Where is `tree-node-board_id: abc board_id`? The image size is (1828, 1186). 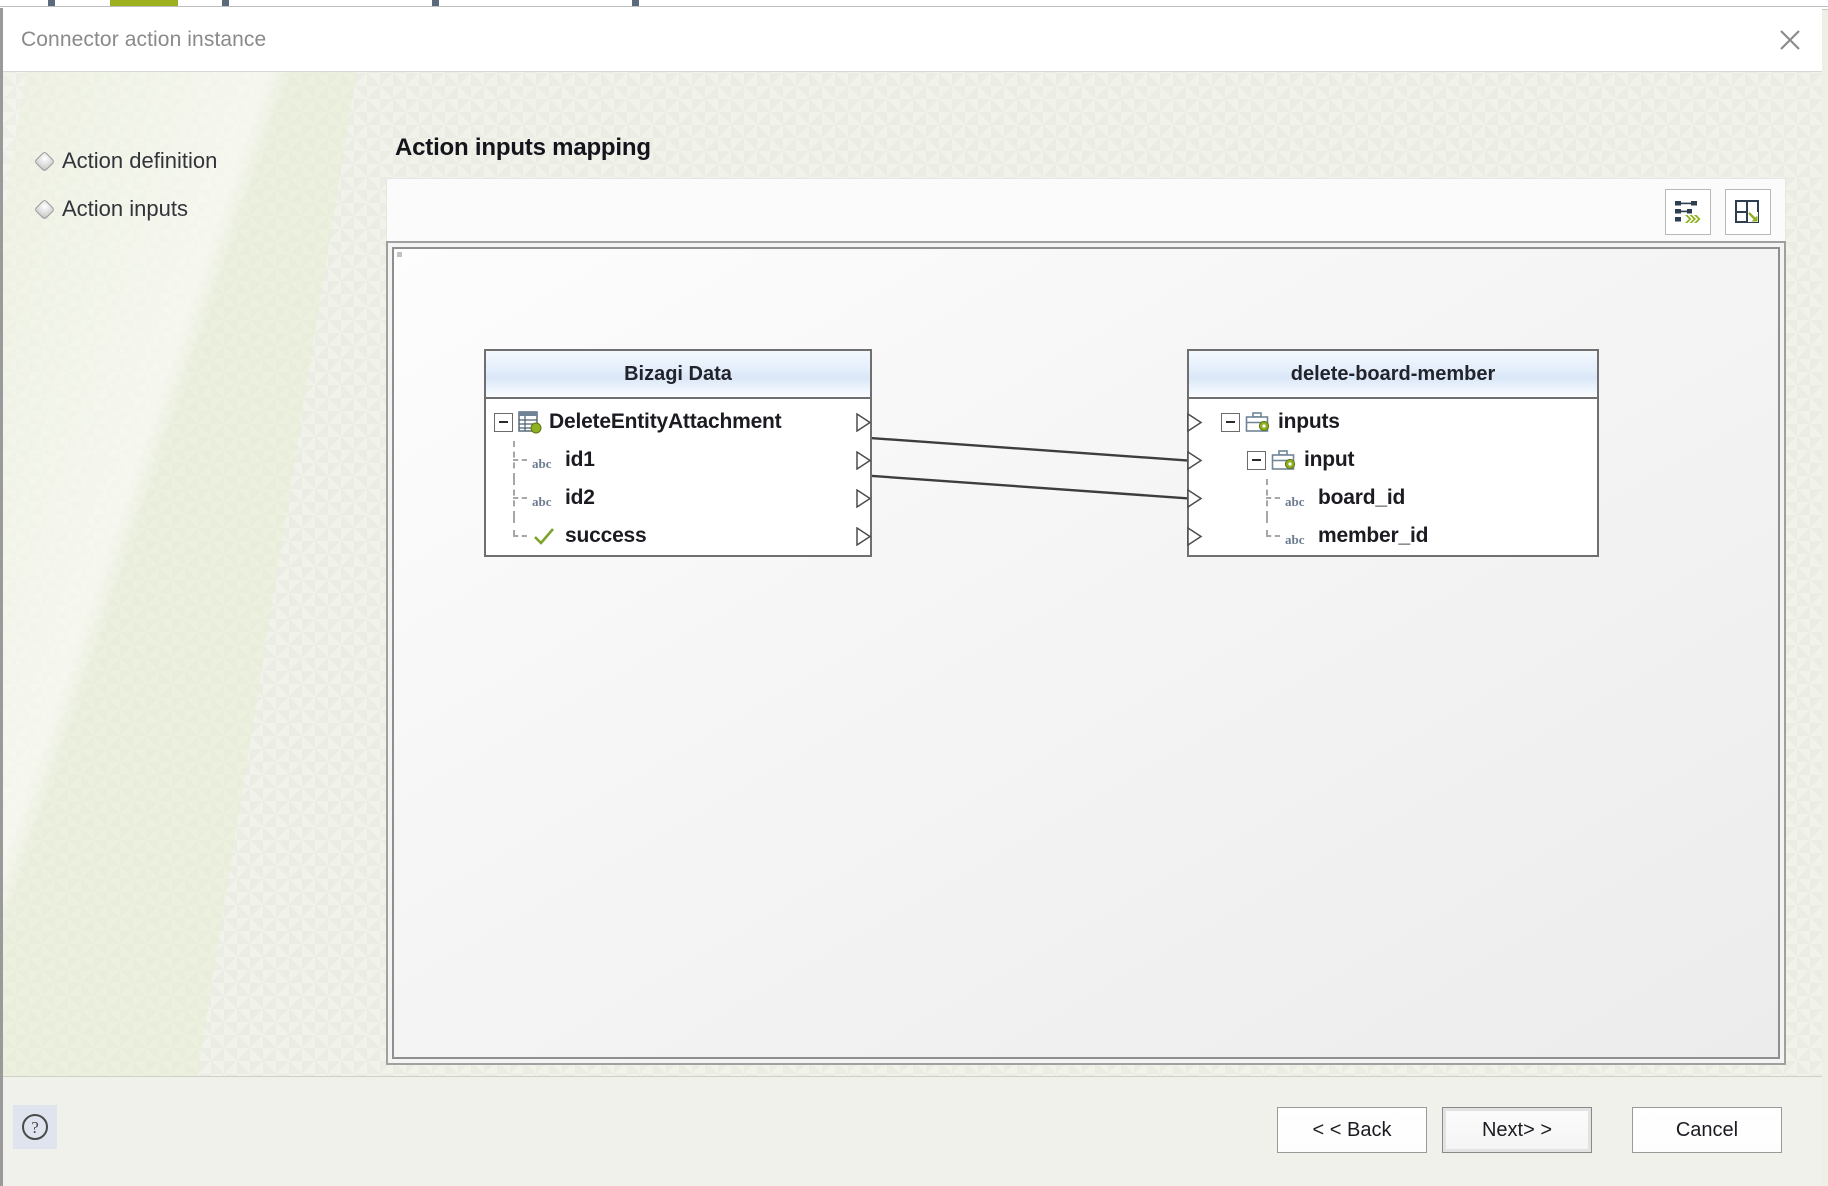 tree-node-board_id: abc board_id is located at coordinates (1392, 498).